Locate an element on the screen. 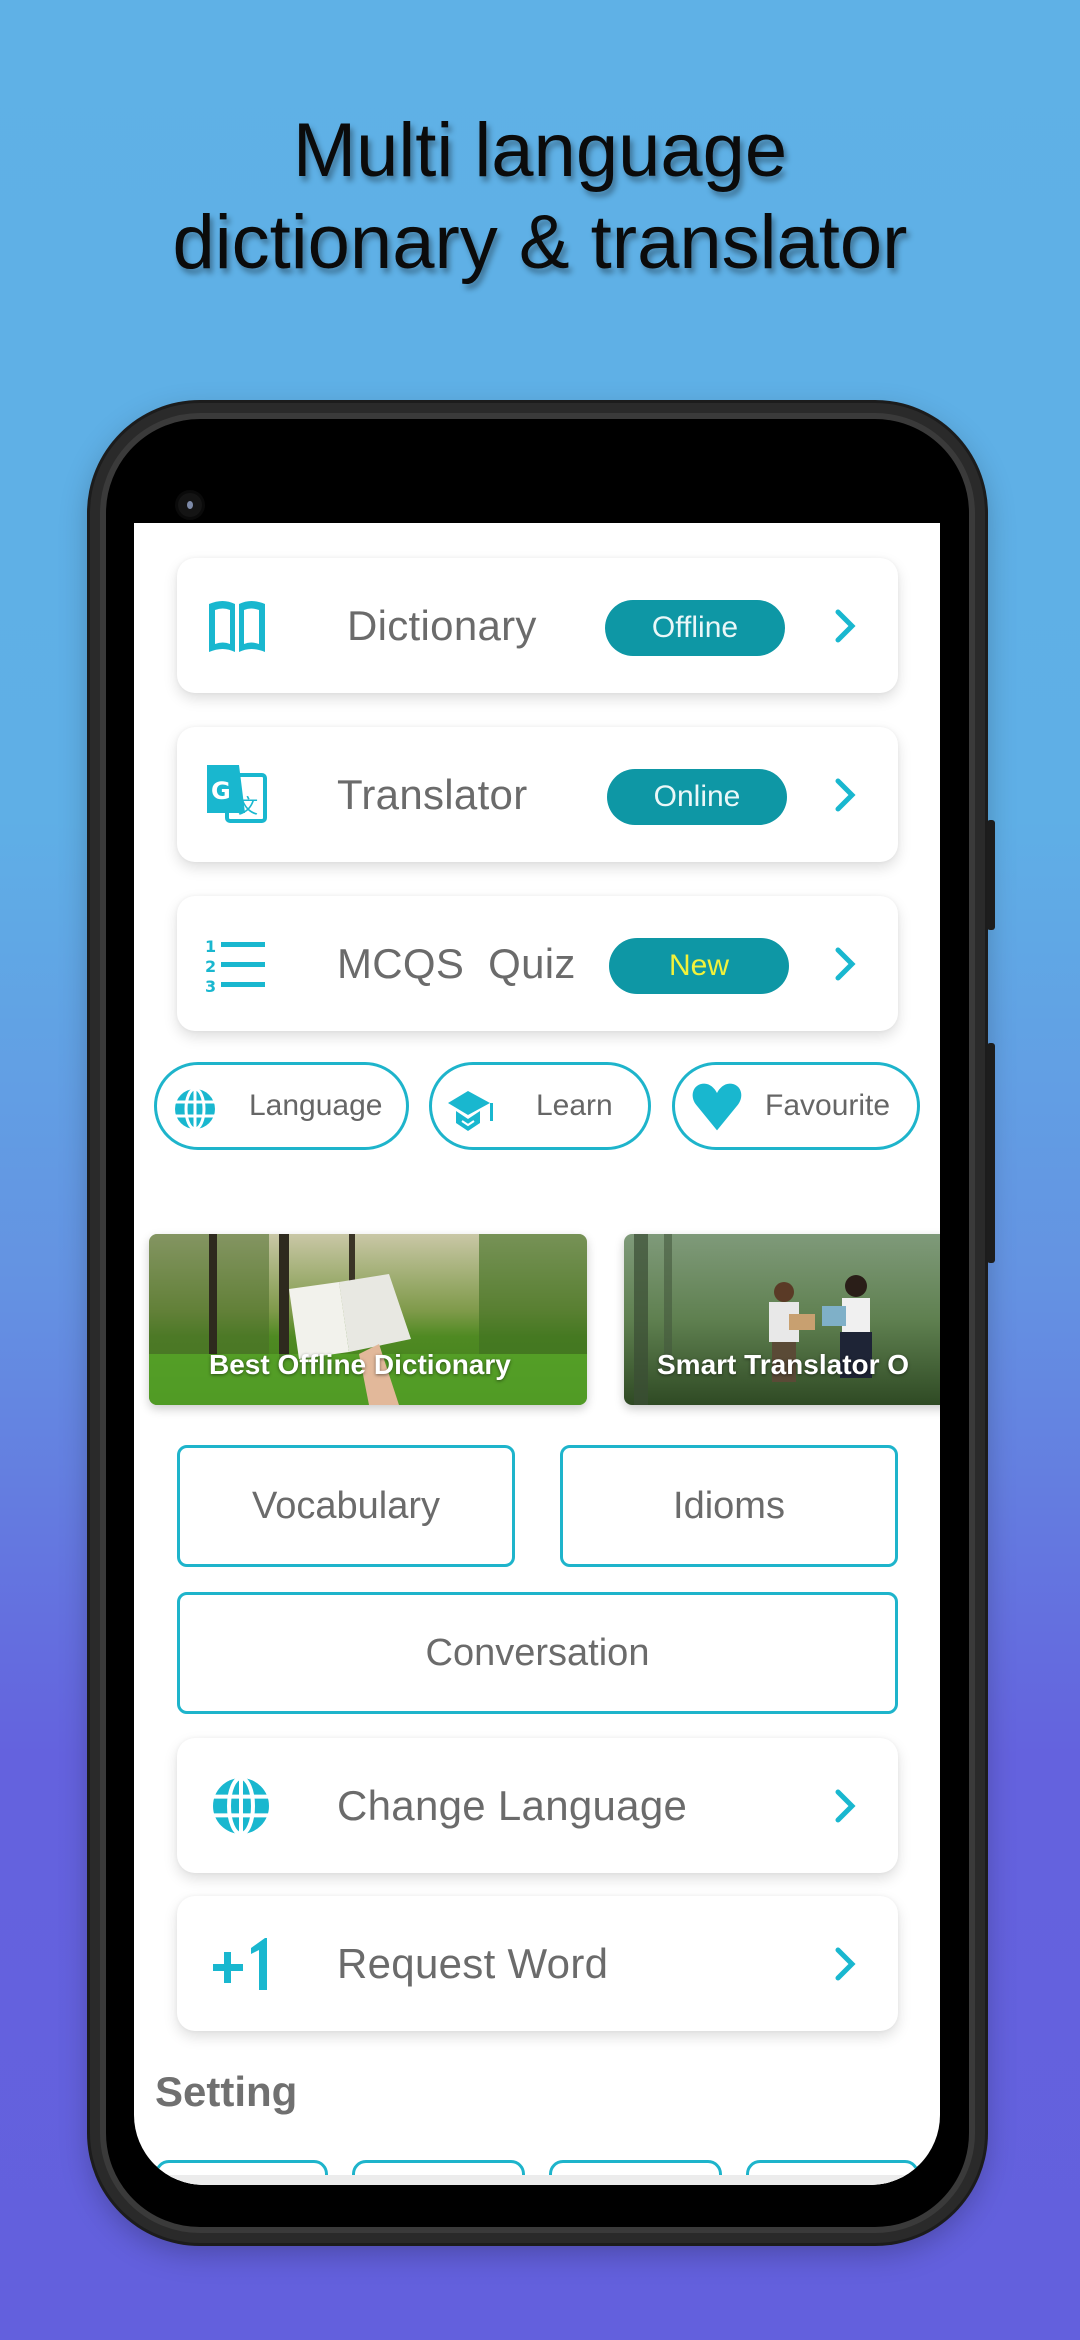  plus-one-icon is located at coordinates (240, 1964).